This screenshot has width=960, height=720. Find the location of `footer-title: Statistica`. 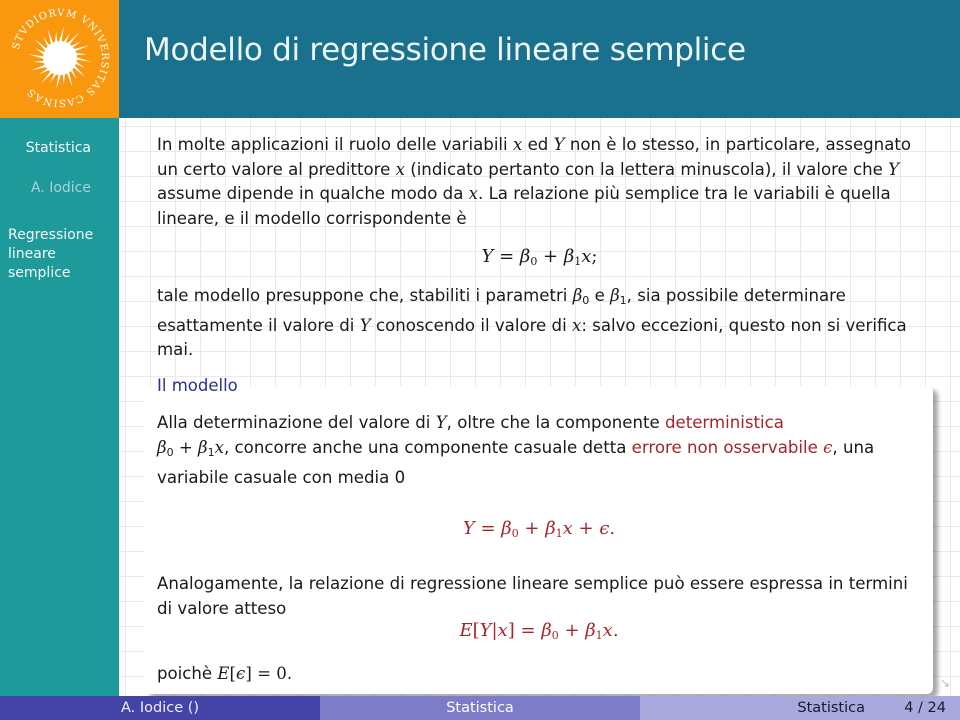

footer-title: Statistica is located at coordinates (480, 708).